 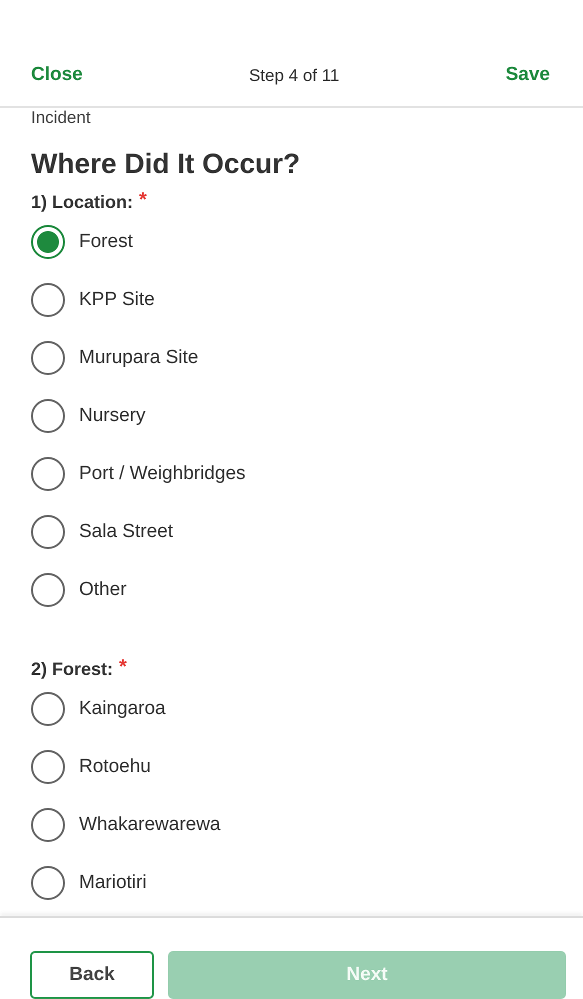 I want to click on close-button: Close, so click(x=57, y=75).